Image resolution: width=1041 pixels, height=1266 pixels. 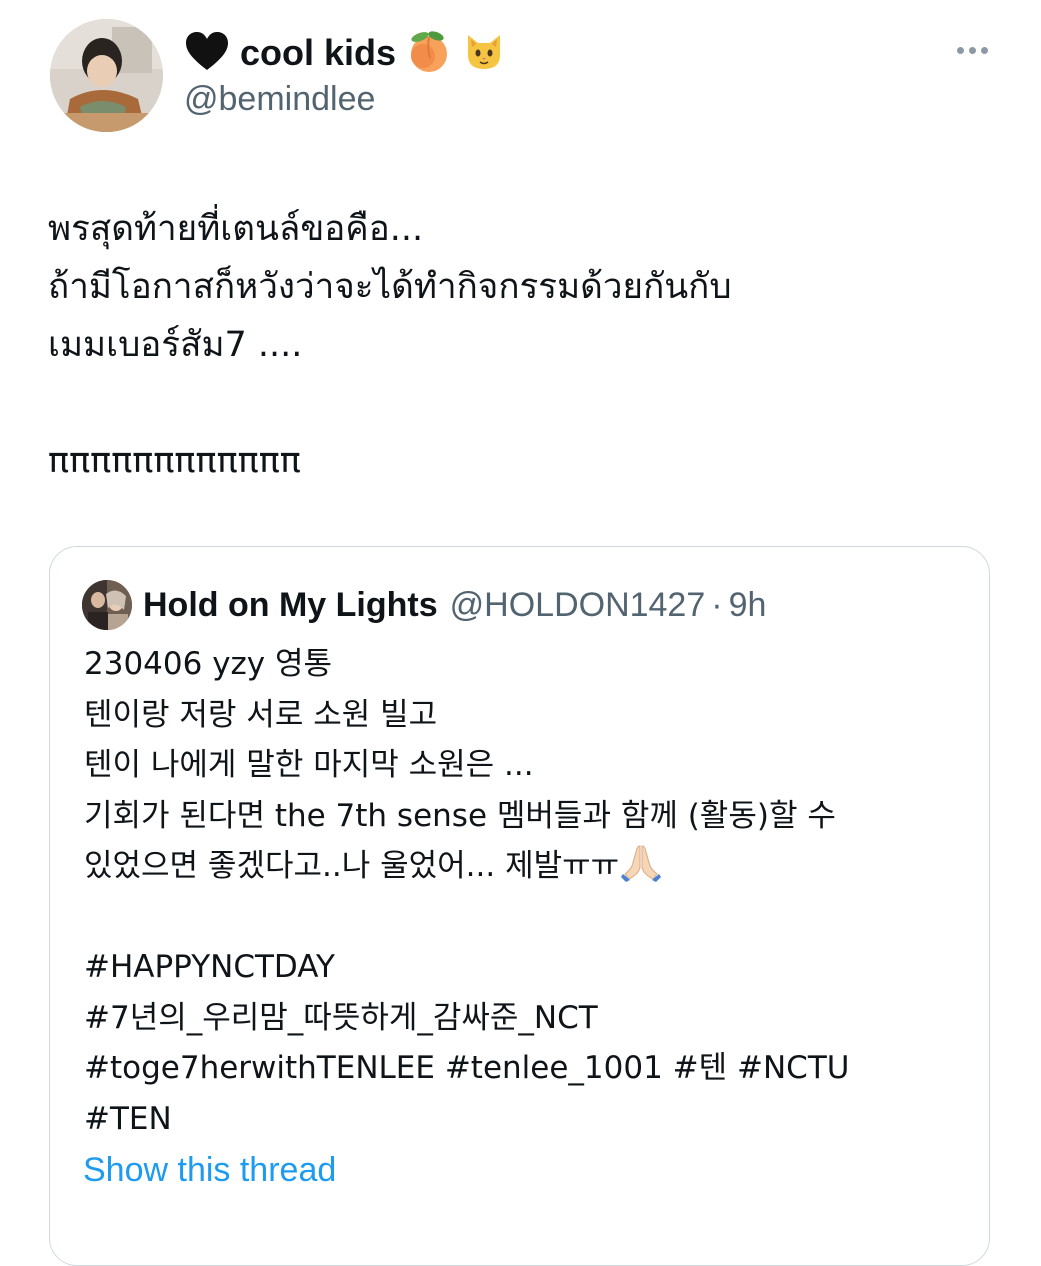 What do you see at coordinates (429, 53) in the screenshot?
I see `peach-icon` at bounding box center [429, 53].